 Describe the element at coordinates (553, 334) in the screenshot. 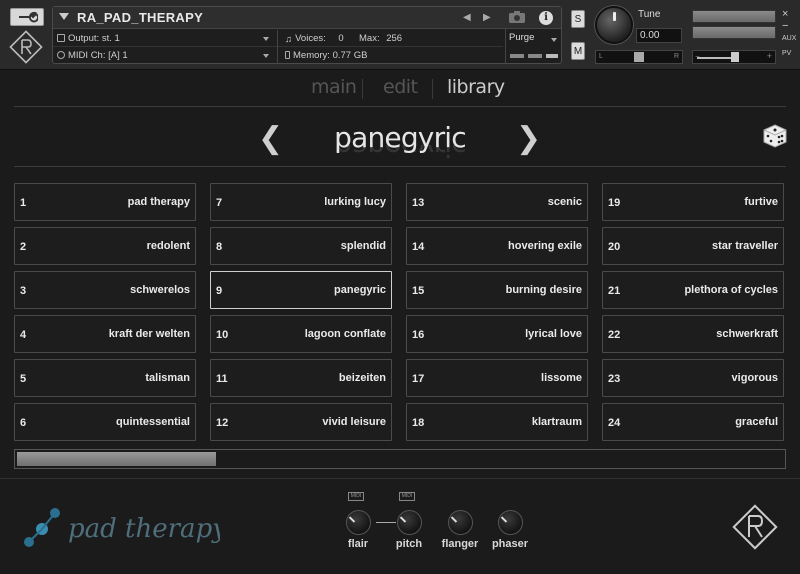

I see `preset-name: lyrical love` at that location.